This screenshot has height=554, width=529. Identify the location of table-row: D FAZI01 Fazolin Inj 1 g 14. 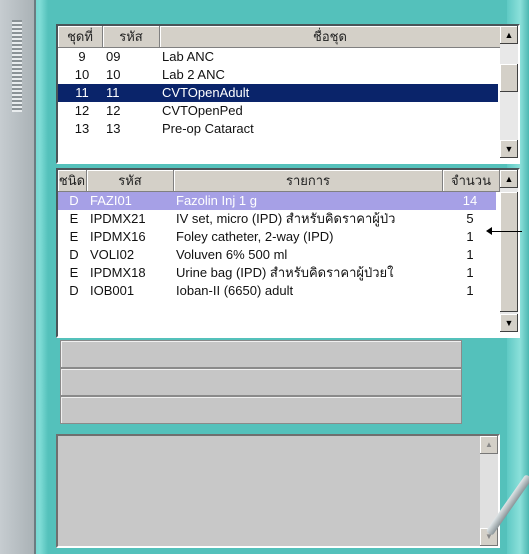
(277, 201).